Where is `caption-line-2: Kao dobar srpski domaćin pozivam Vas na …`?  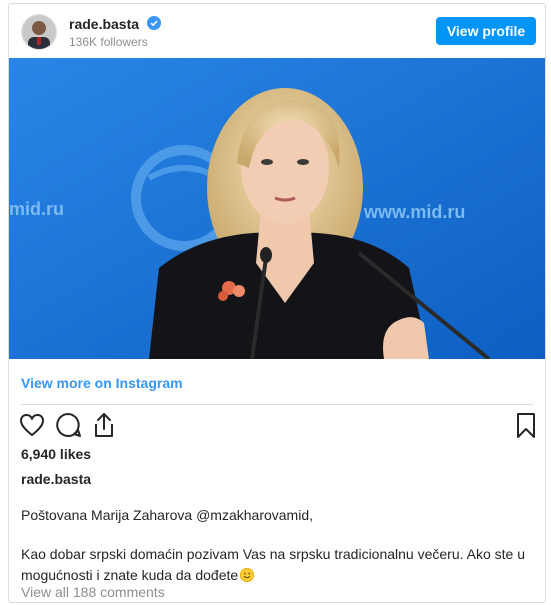 caption-line-2: Kao dobar srpski domaćin pozivam Vas na … is located at coordinates (276, 565).